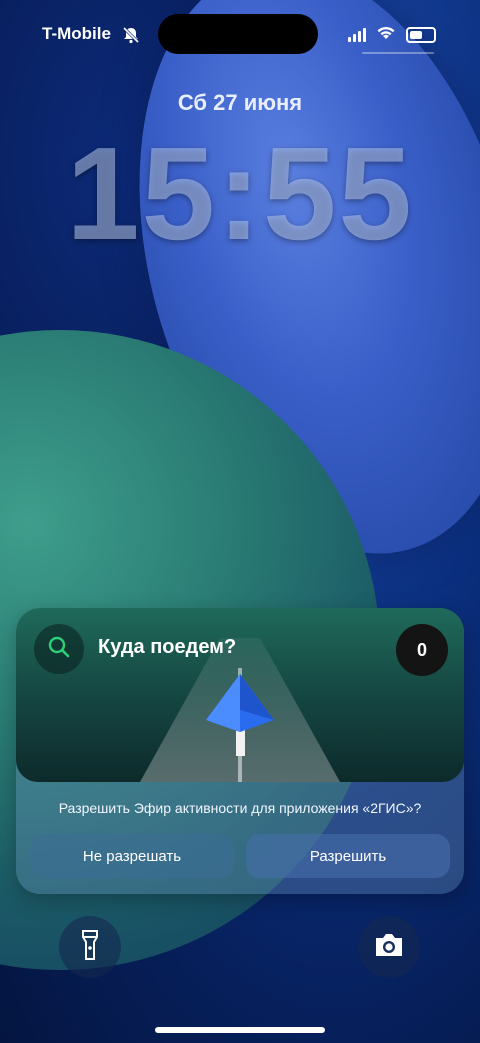  Describe the element at coordinates (240, 193) in the screenshot. I see `lock-time: 15:55` at that location.